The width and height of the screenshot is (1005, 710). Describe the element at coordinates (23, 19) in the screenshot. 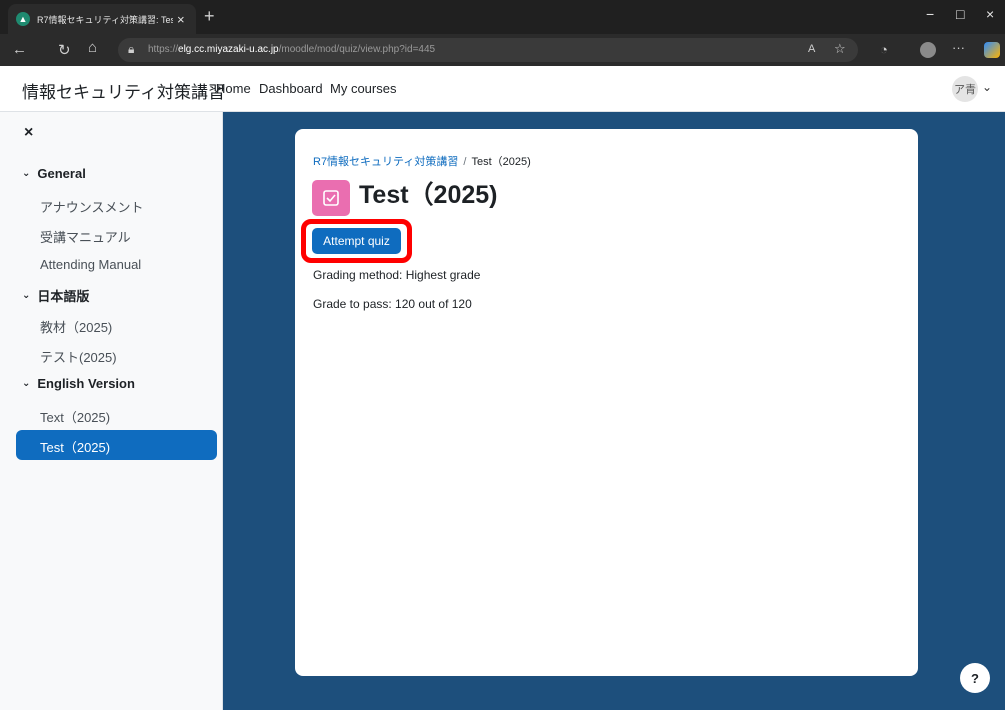

I see `moodle-favicon-icon: ▲` at that location.